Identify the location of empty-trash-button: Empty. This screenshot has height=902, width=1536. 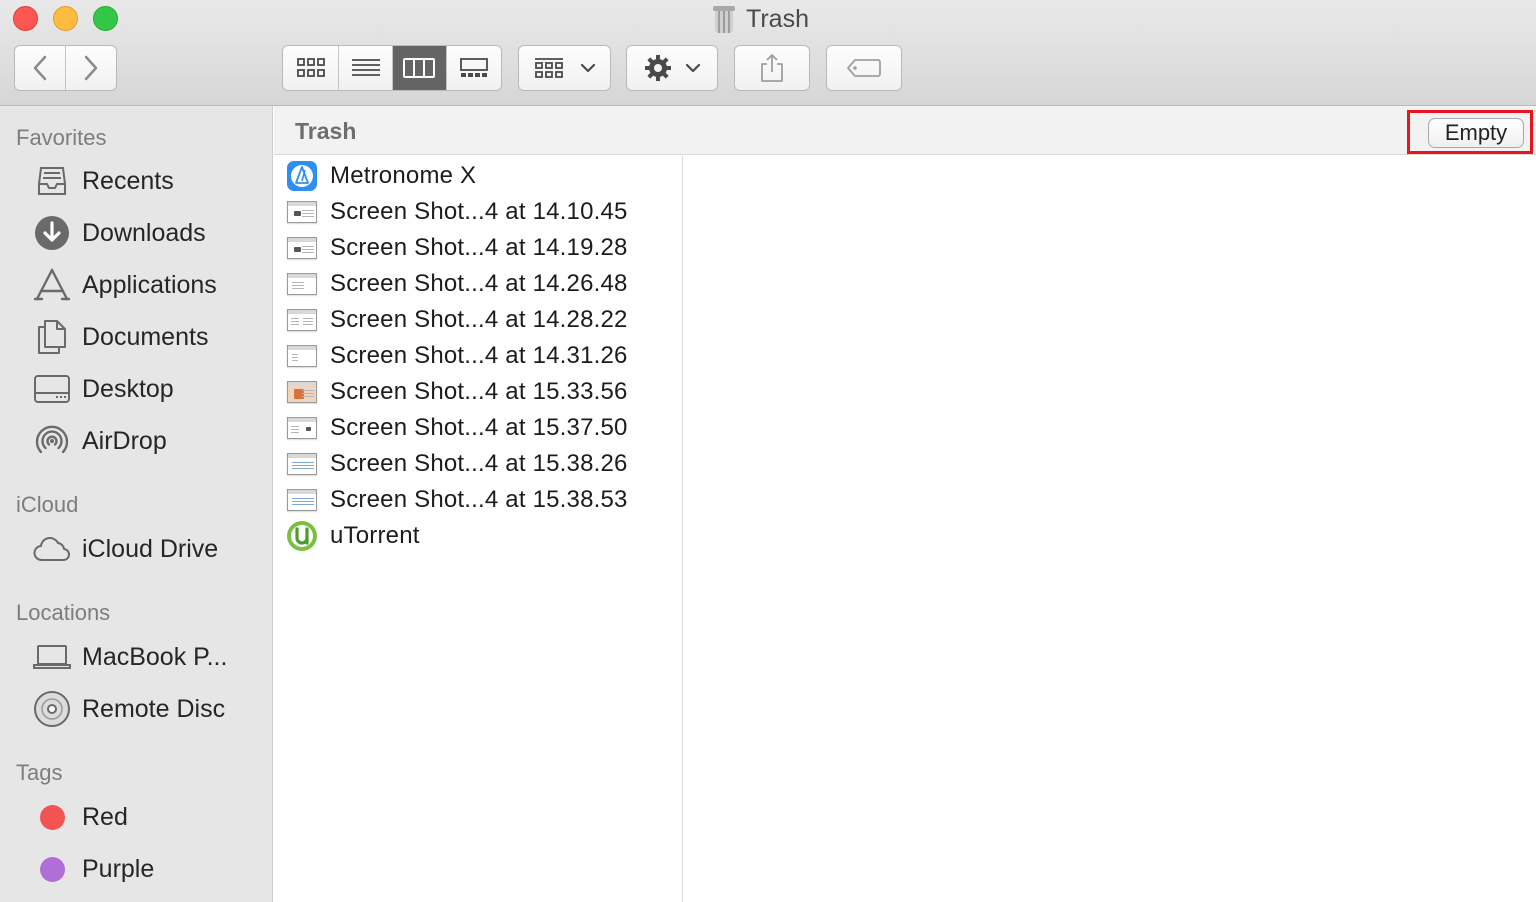
(1476, 133).